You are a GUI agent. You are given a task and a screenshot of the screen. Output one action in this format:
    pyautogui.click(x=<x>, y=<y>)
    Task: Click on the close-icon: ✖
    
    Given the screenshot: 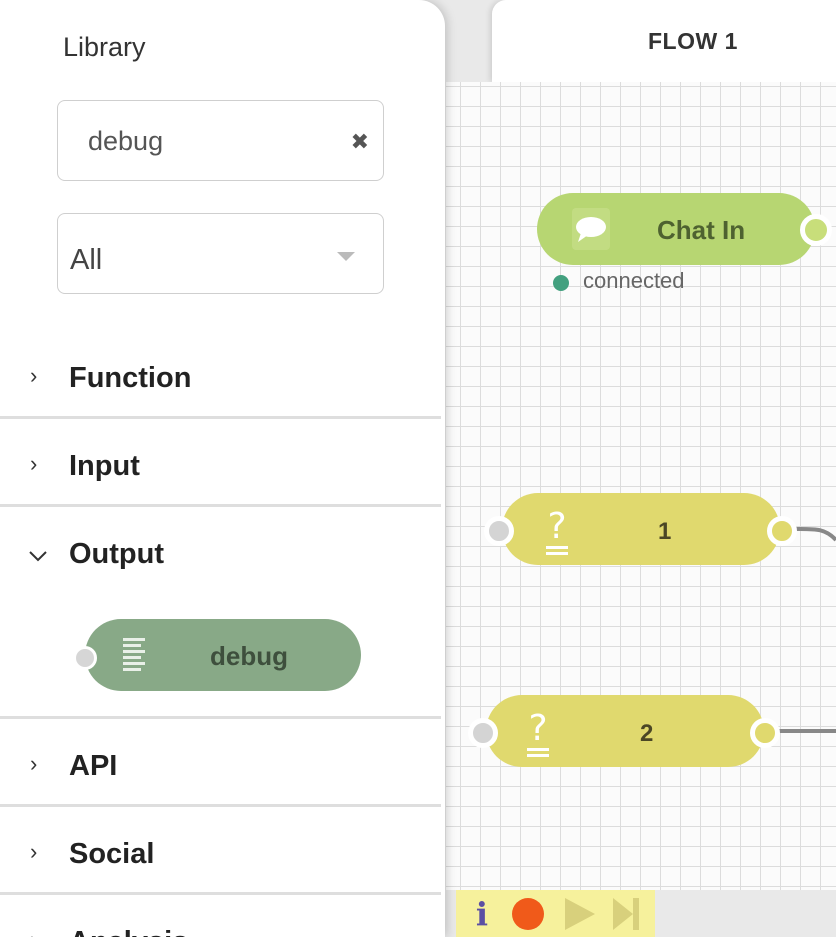 What is the action you would take?
    pyautogui.click(x=360, y=142)
    